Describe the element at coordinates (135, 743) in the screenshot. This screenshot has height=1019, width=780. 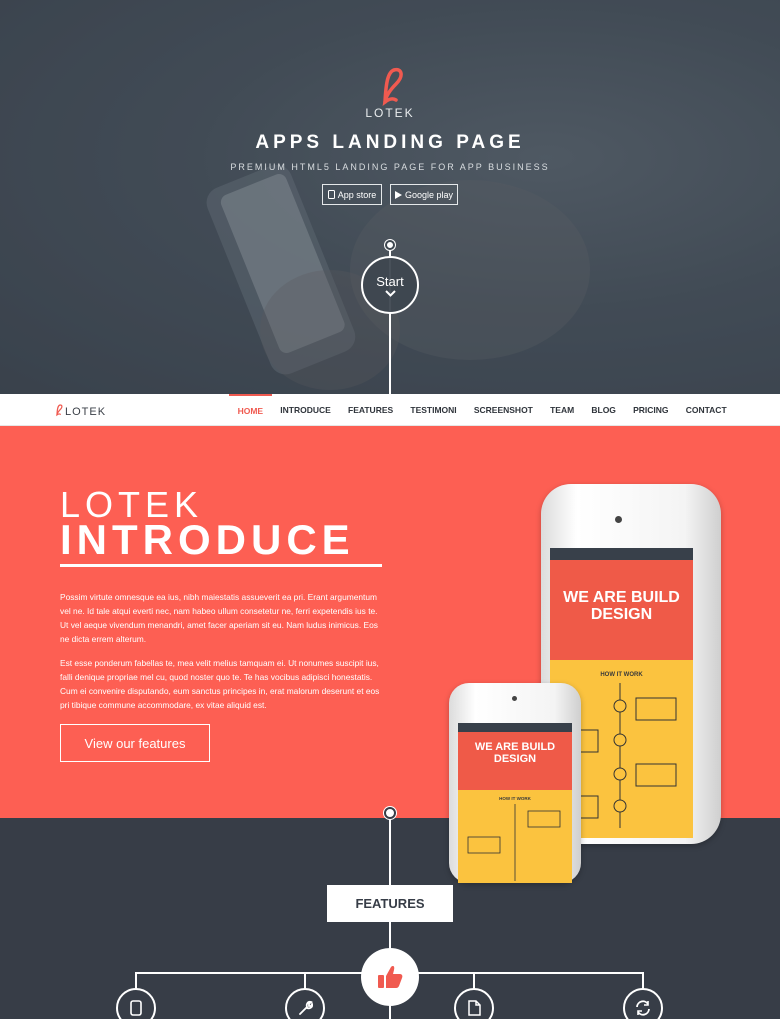
I see `view-features-button: View our features` at that location.